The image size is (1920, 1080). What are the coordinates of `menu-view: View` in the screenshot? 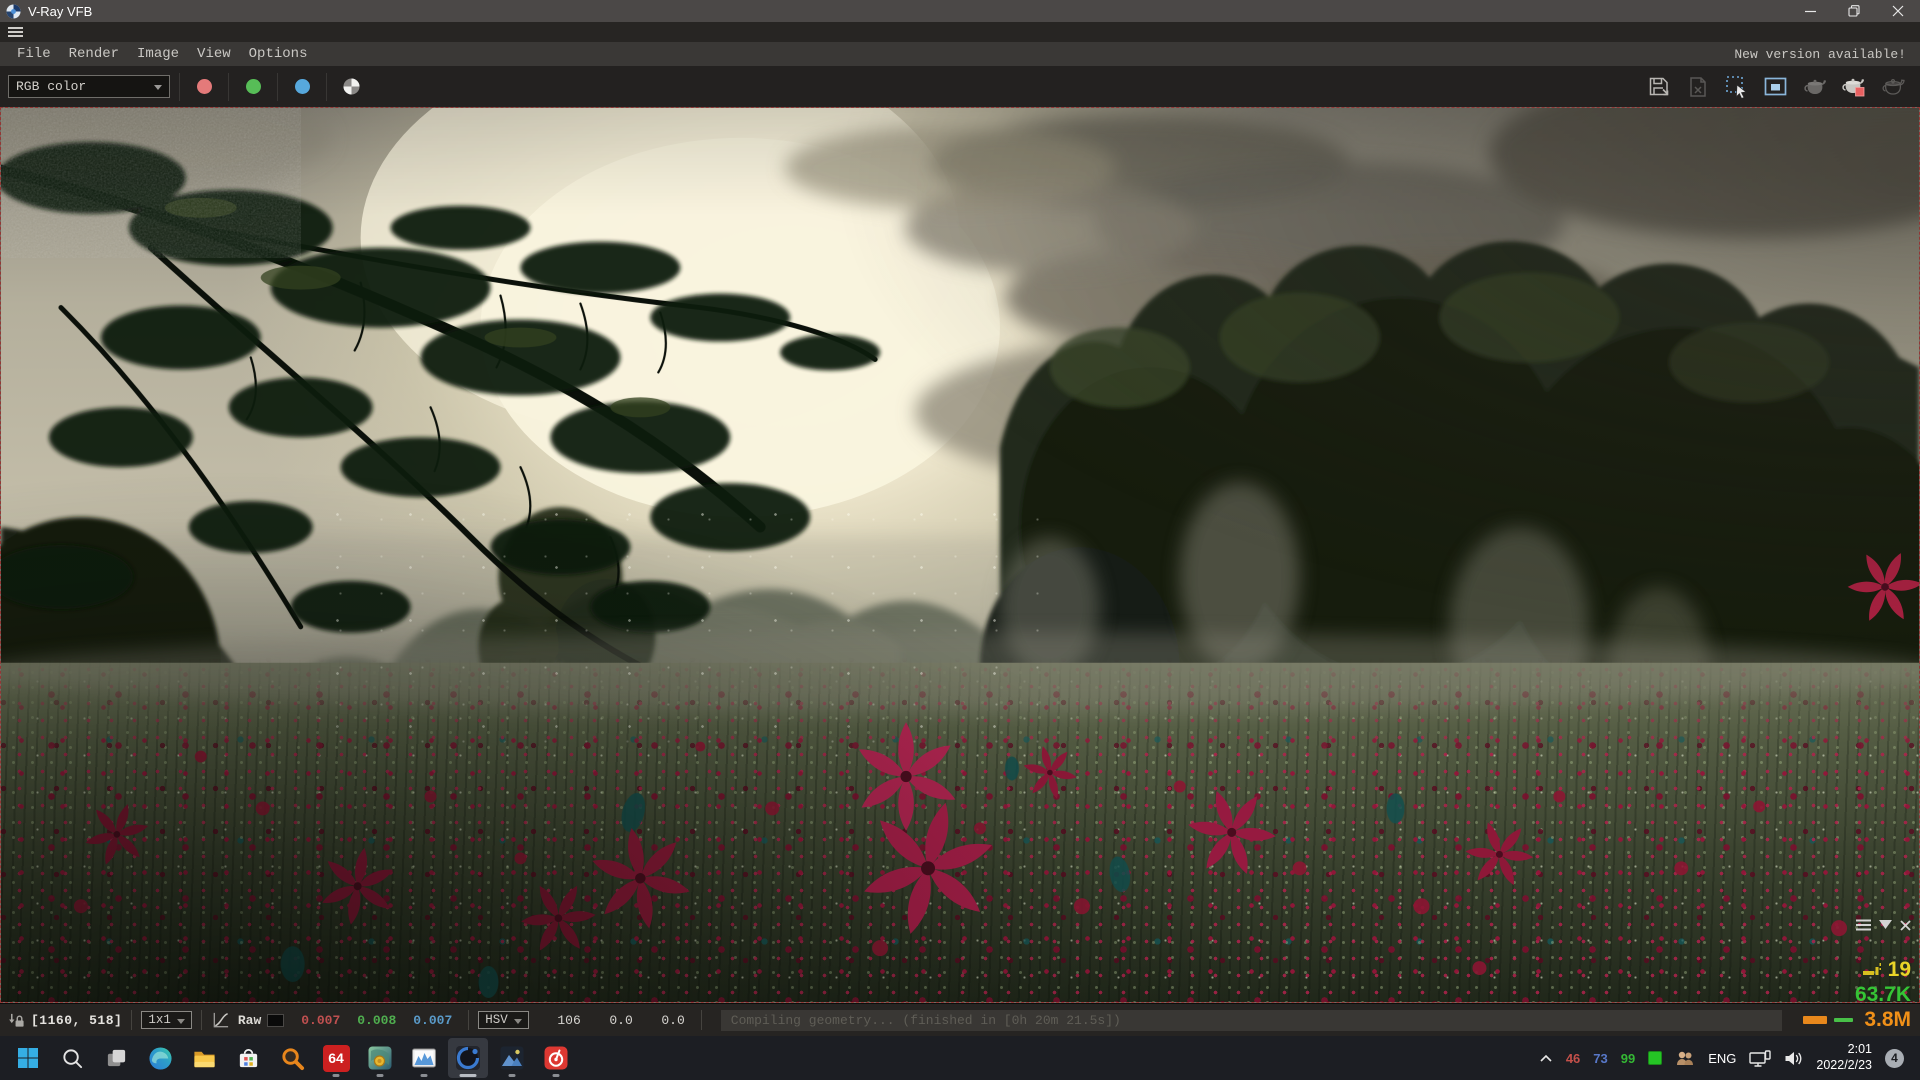 It's located at (214, 54).